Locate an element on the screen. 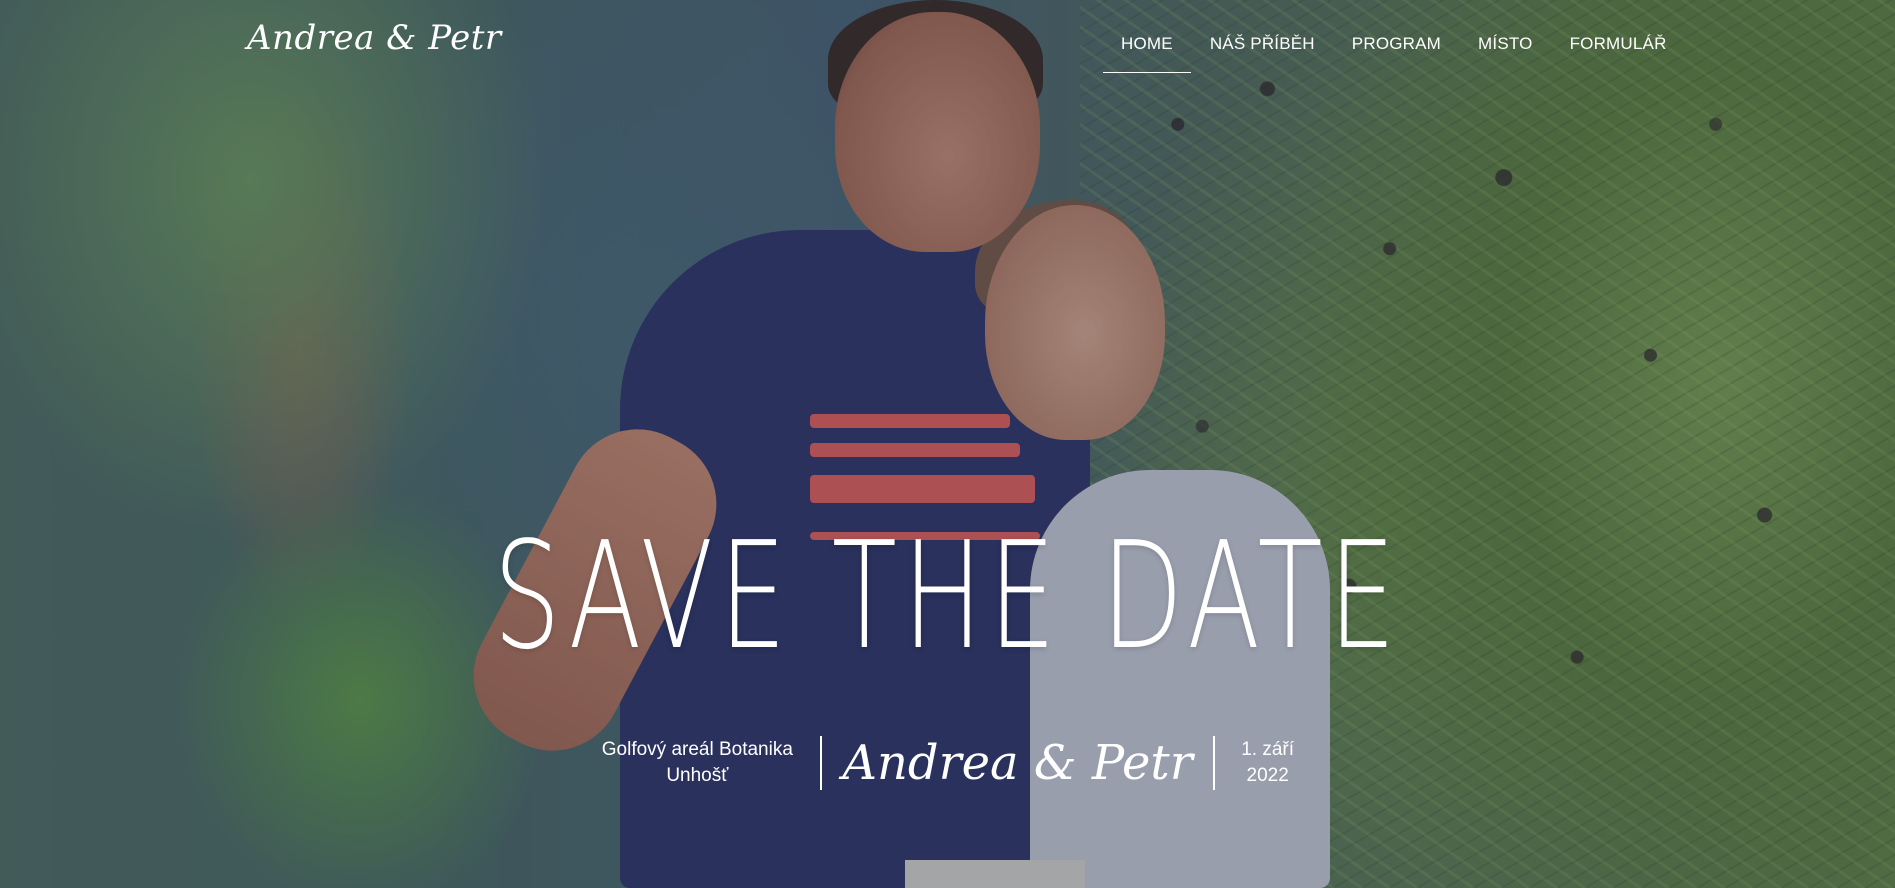  nav-item-our-story: NÁŠ PŘÍBĚH is located at coordinates (1262, 58).